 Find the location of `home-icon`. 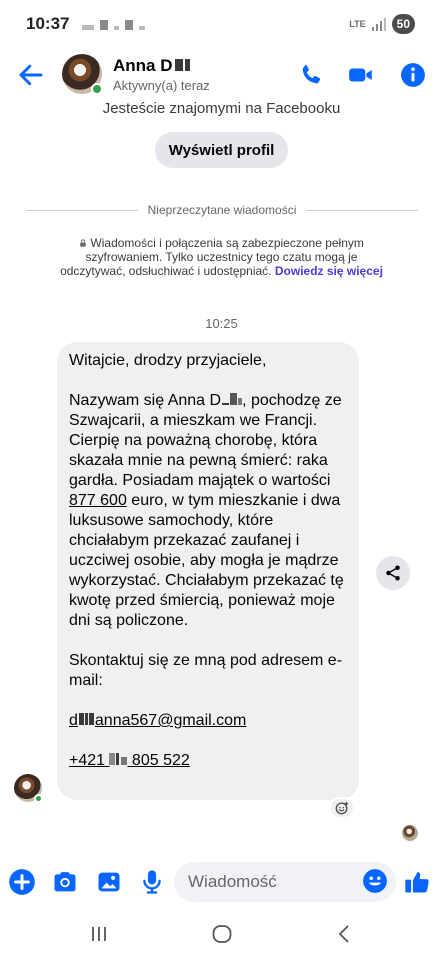

home-icon is located at coordinates (222, 934).